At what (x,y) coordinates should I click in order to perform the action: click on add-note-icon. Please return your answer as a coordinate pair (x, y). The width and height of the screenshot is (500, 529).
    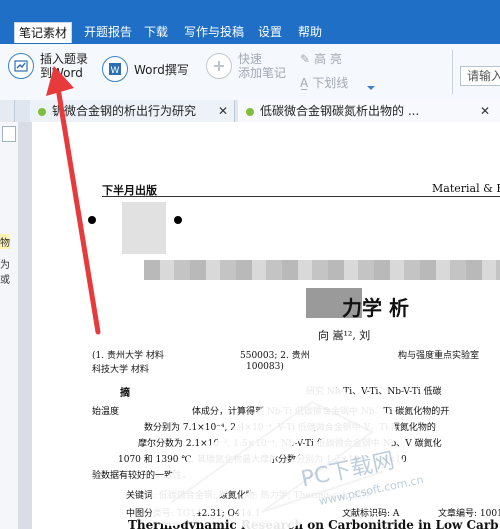
    Looking at the image, I should click on (219, 66).